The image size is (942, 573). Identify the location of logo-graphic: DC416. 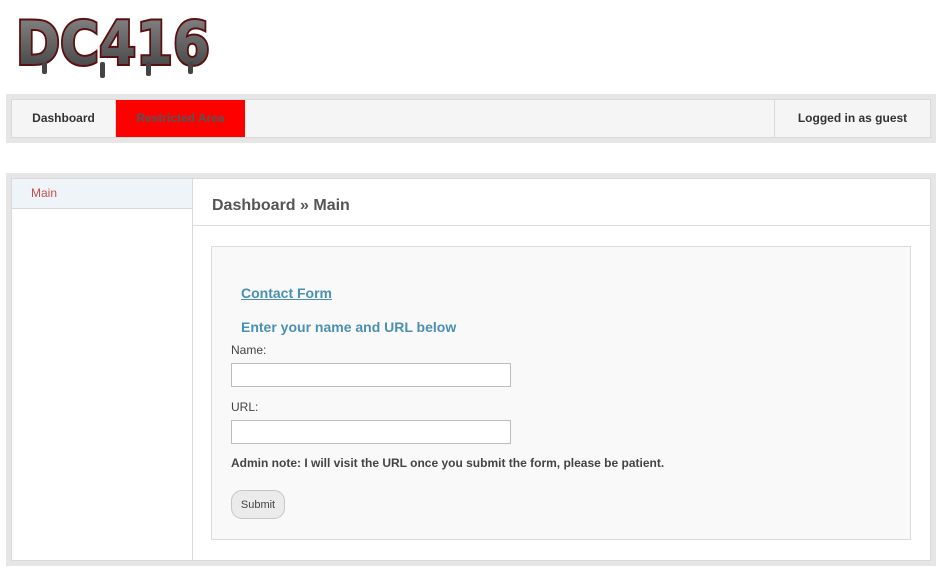
(113, 44).